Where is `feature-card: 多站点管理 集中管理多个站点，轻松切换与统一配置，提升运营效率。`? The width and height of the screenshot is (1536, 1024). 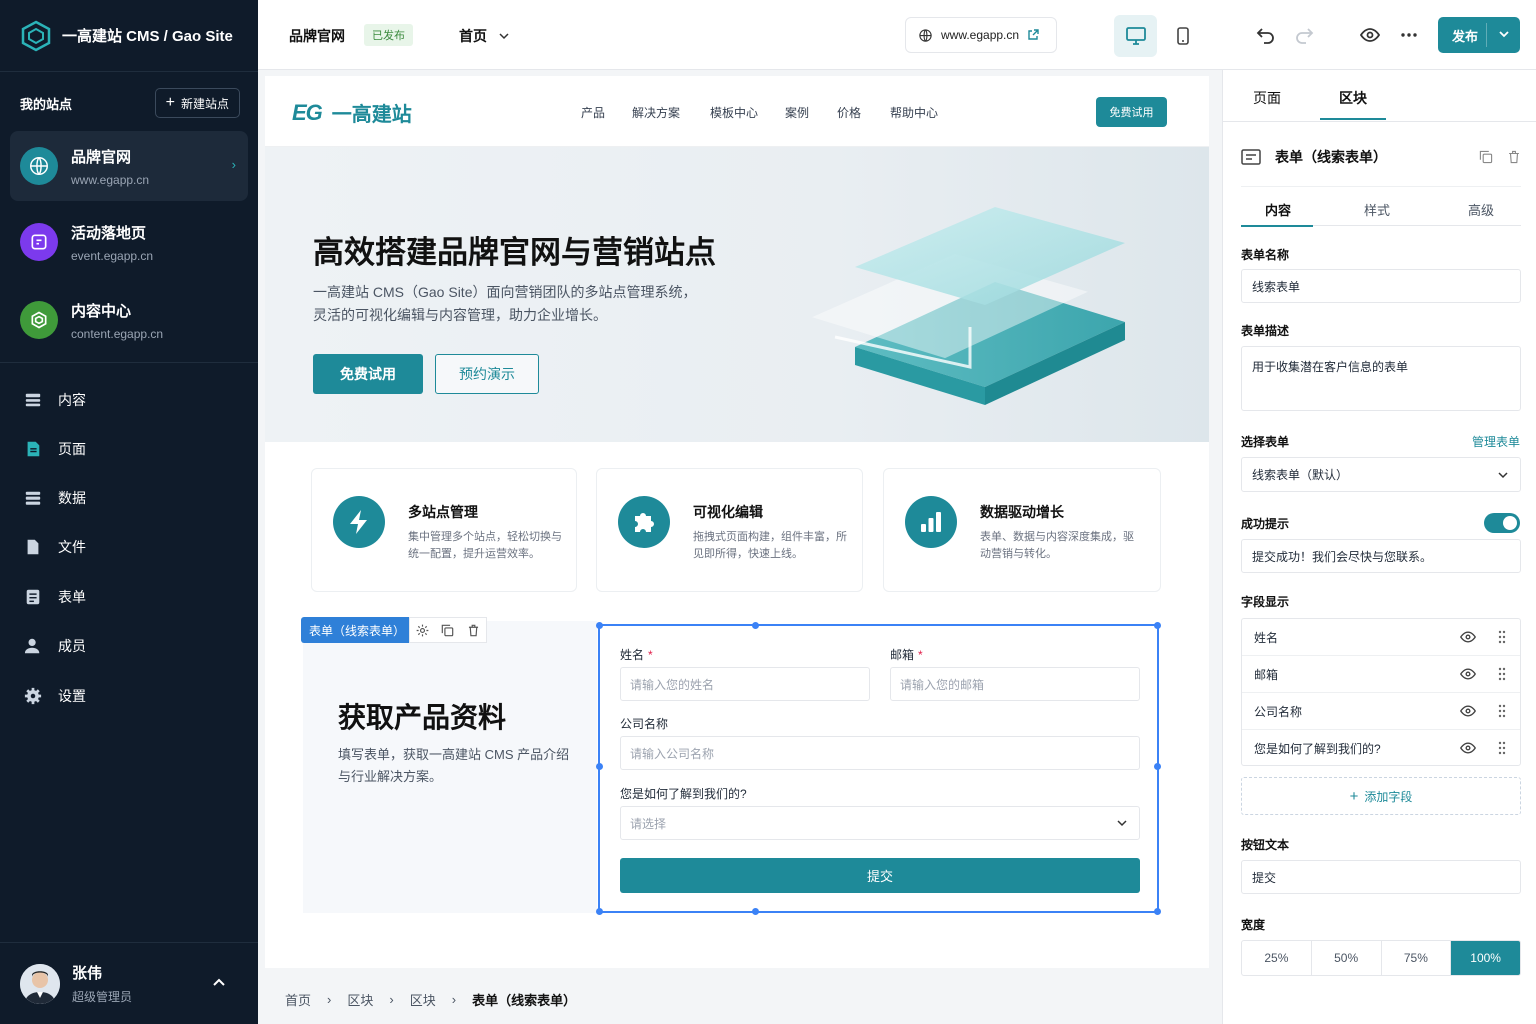
feature-card: 多站点管理 集中管理多个站点，轻松切换与统一配置，提升运营效率。 is located at coordinates (444, 530).